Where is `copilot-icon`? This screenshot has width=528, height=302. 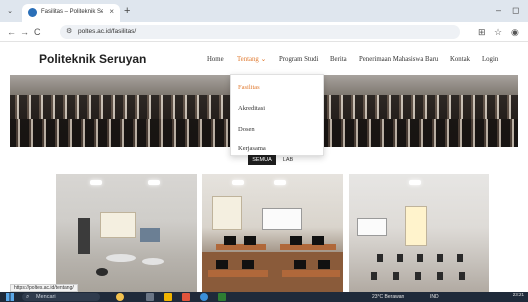 copilot-icon is located at coordinates (120, 297).